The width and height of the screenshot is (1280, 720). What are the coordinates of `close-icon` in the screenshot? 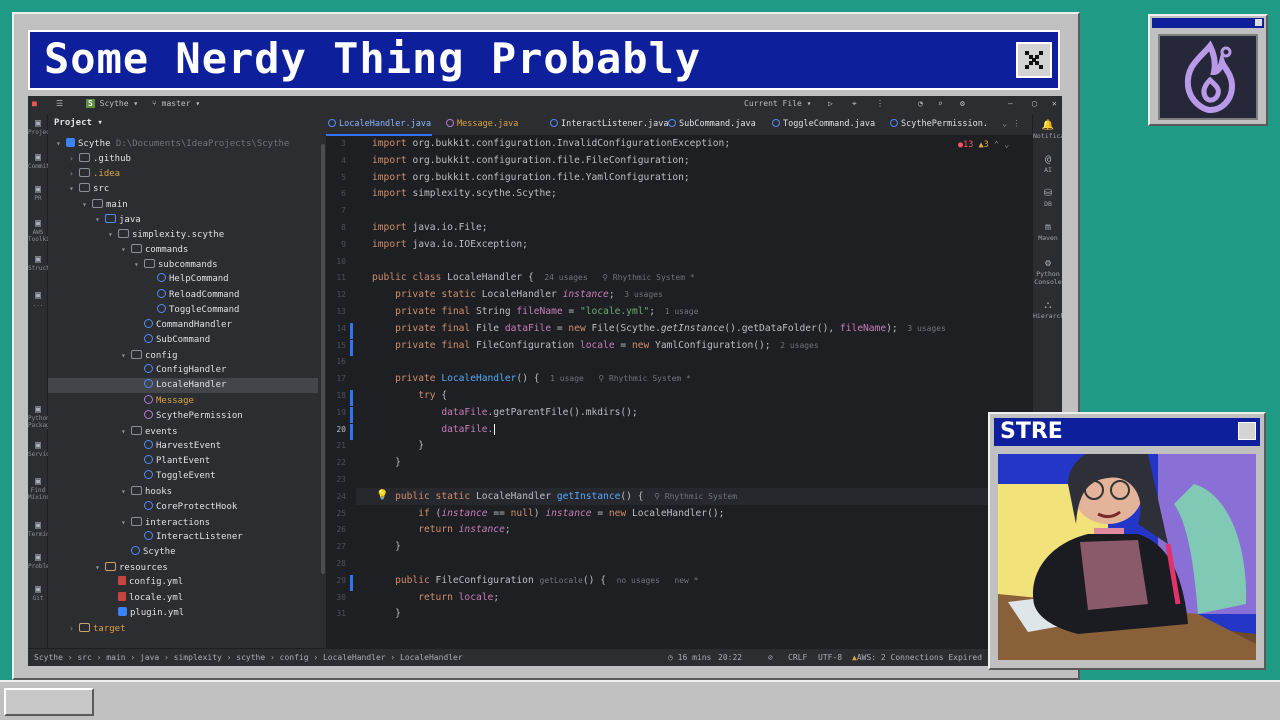 It's located at (1034, 60).